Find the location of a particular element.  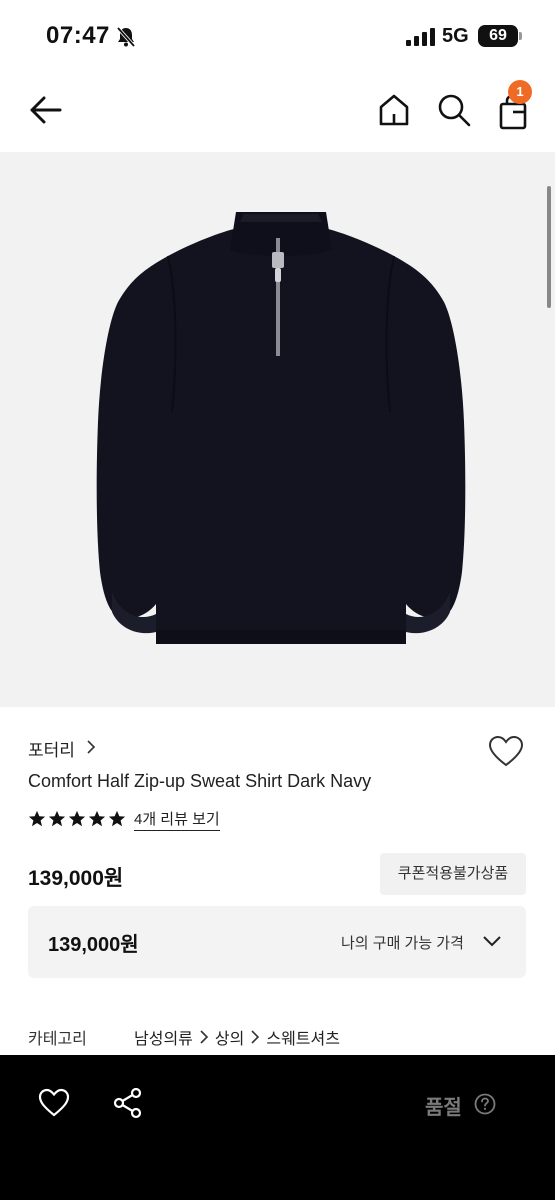

help-icon is located at coordinates (485, 1104).